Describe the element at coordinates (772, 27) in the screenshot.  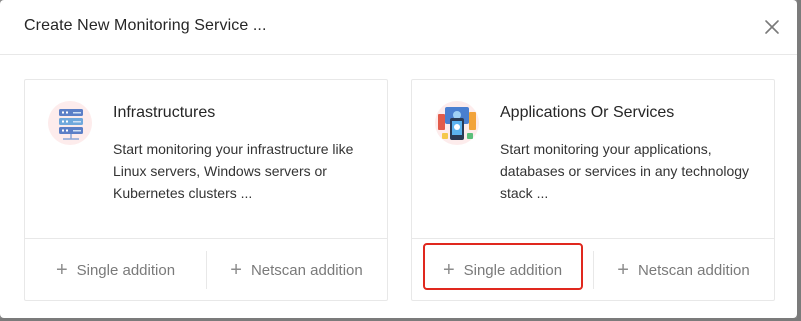
I see `close-icon` at that location.